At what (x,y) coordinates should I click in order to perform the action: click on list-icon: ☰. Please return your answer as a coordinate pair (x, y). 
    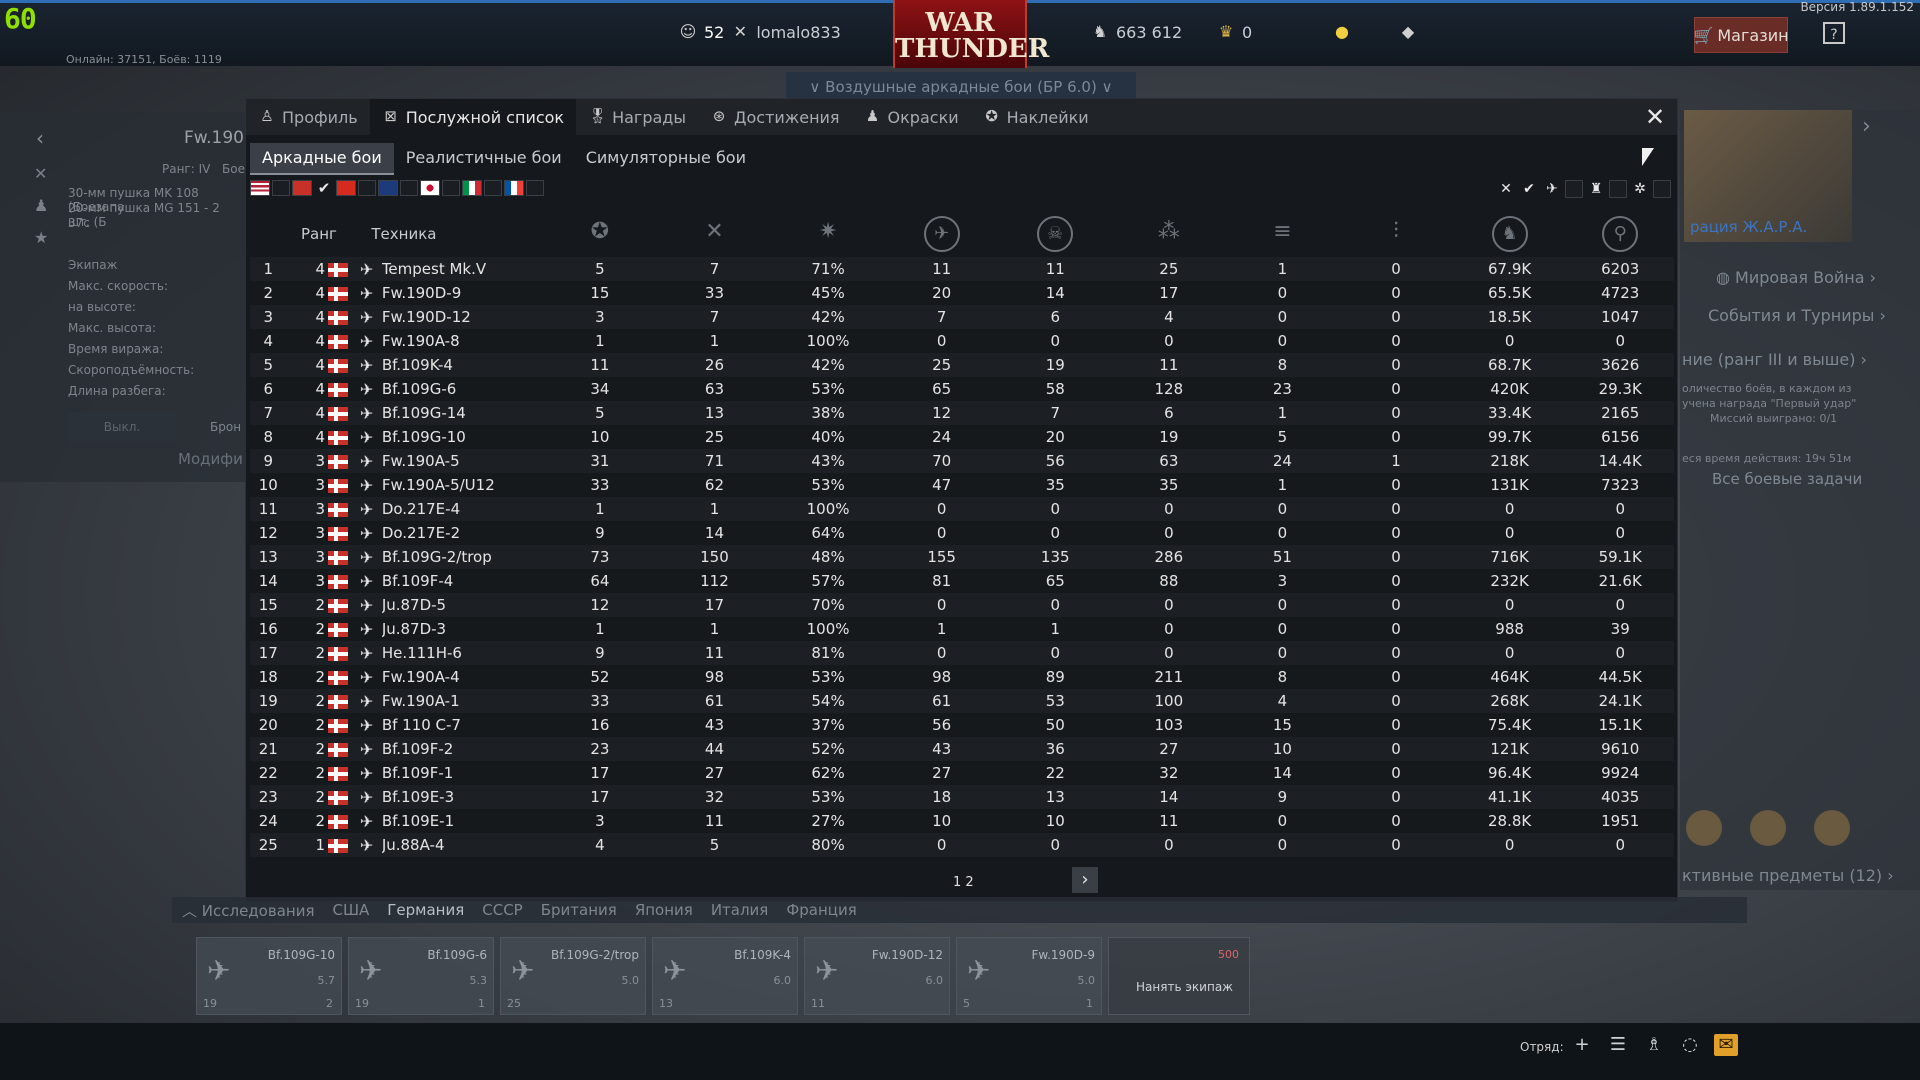
    Looking at the image, I should click on (1618, 1045).